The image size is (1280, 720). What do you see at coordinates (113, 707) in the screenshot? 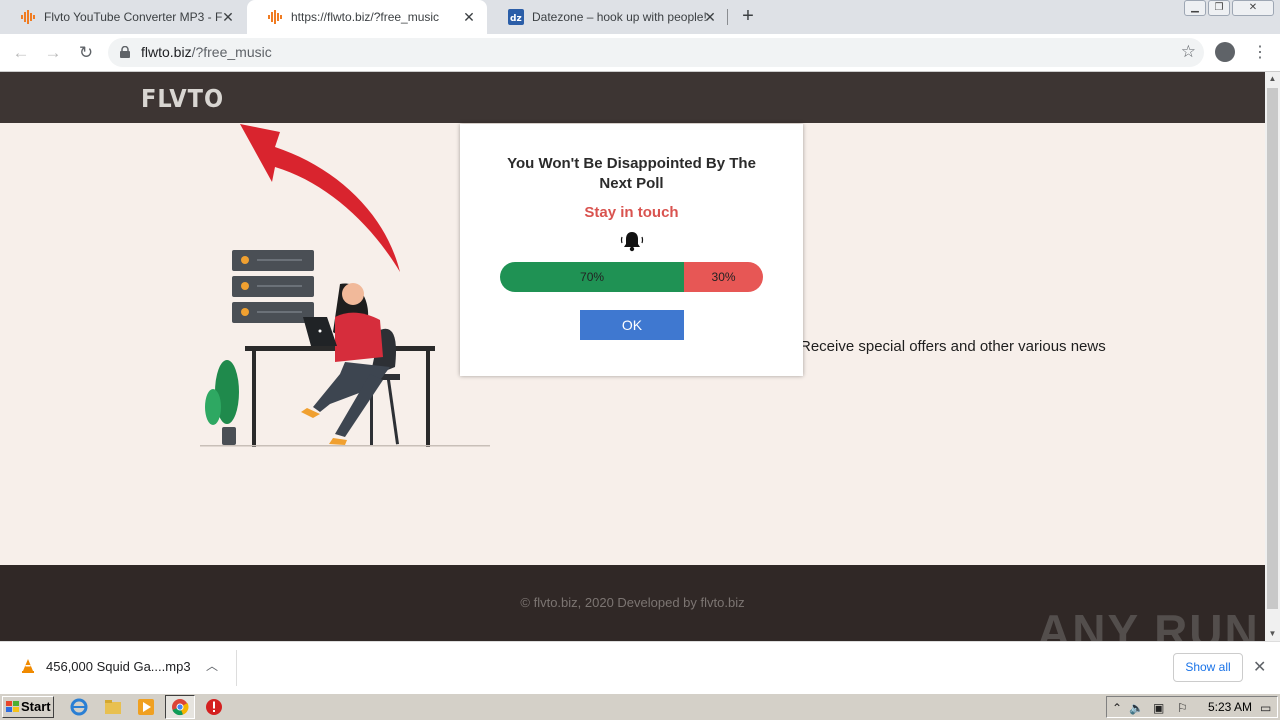
I see `folder-icon` at bounding box center [113, 707].